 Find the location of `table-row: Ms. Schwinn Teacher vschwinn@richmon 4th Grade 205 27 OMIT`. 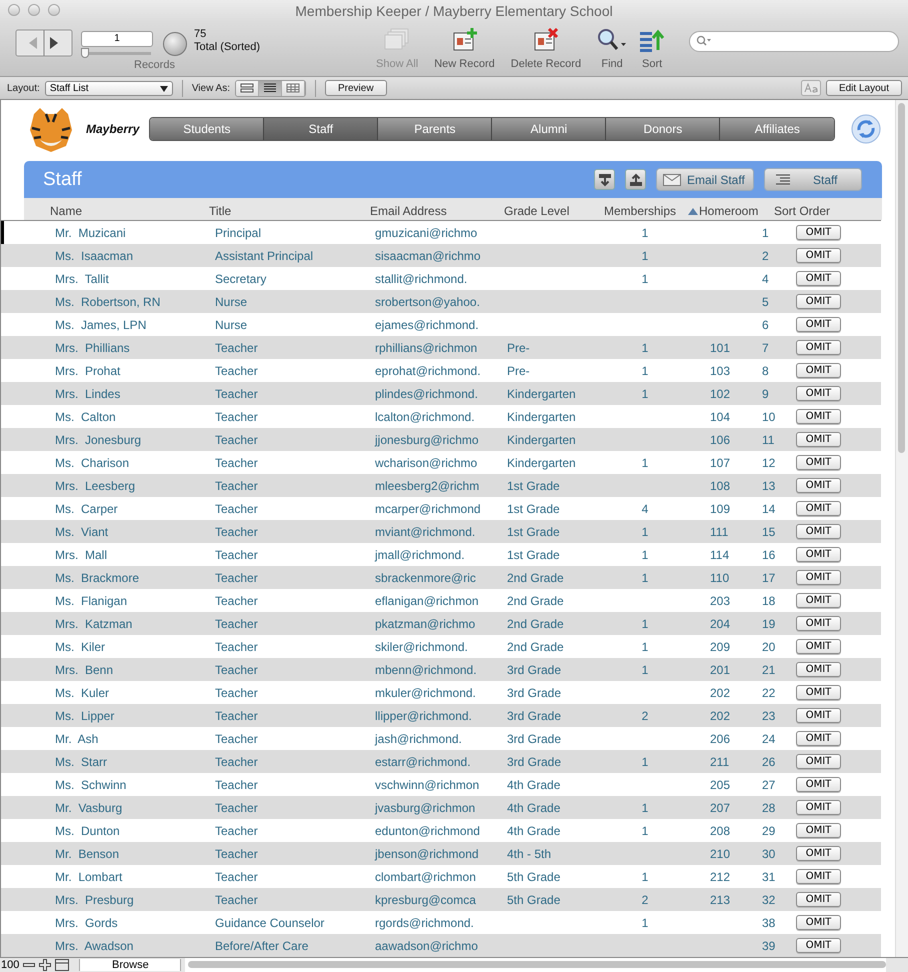

table-row: Ms. Schwinn Teacher vschwinn@richmon 4th Grade 205 27 OMIT is located at coordinates (441, 784).